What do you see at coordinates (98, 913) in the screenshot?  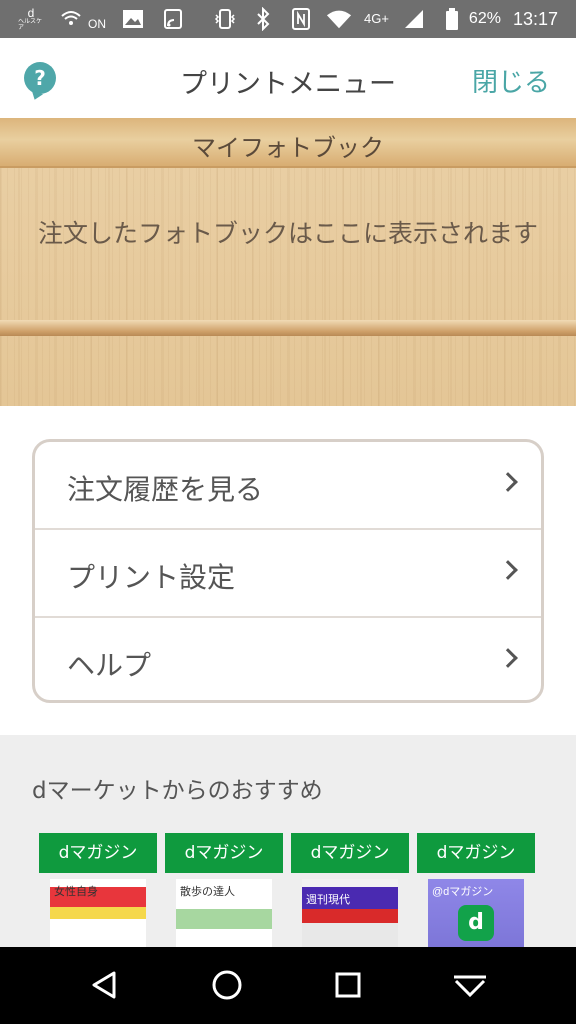 I see `magazine-cover: 女性自身` at bounding box center [98, 913].